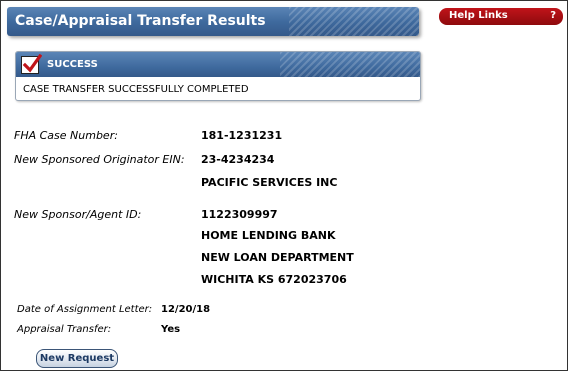 The image size is (568, 371). I want to click on page-title-bar: Case/Appraisal Transfer Results, so click(213, 21).